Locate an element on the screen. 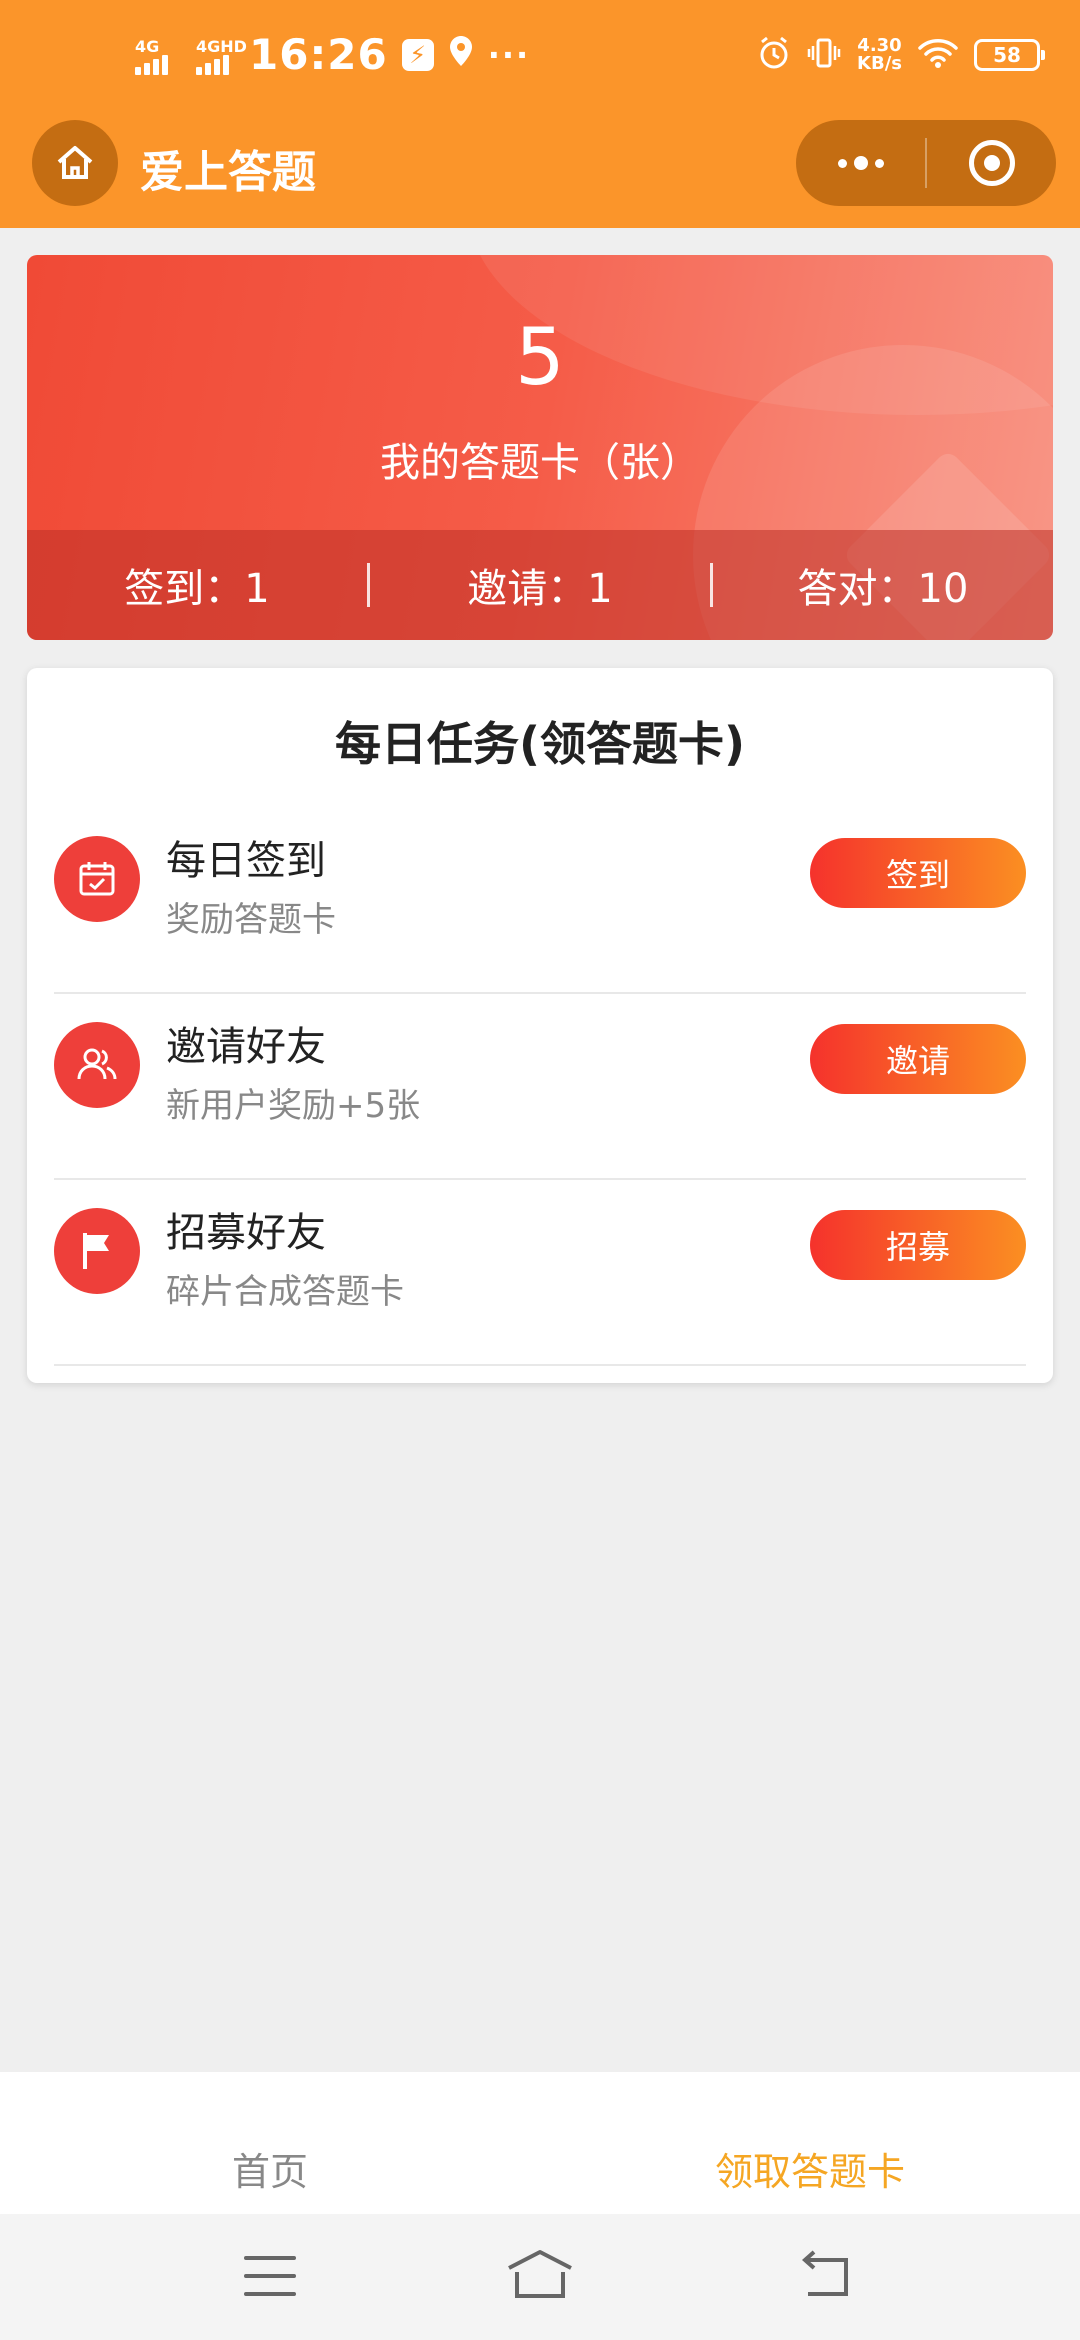 Image resolution: width=1080 pixels, height=2340 pixels. flag-icon is located at coordinates (97, 1251).